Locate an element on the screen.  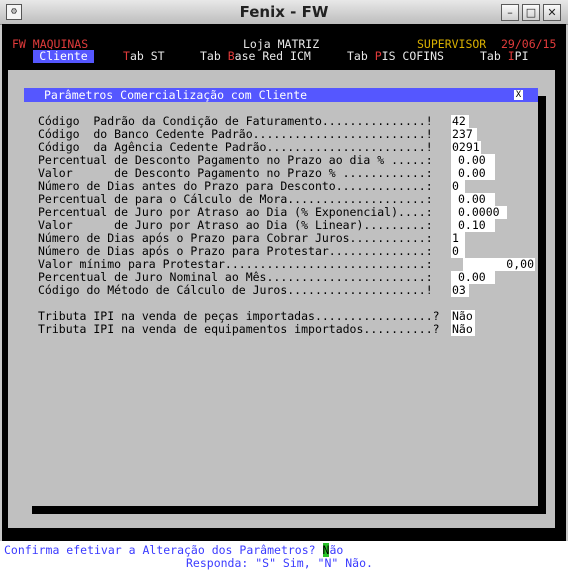
minimize-icon: – is located at coordinates (510, 12).